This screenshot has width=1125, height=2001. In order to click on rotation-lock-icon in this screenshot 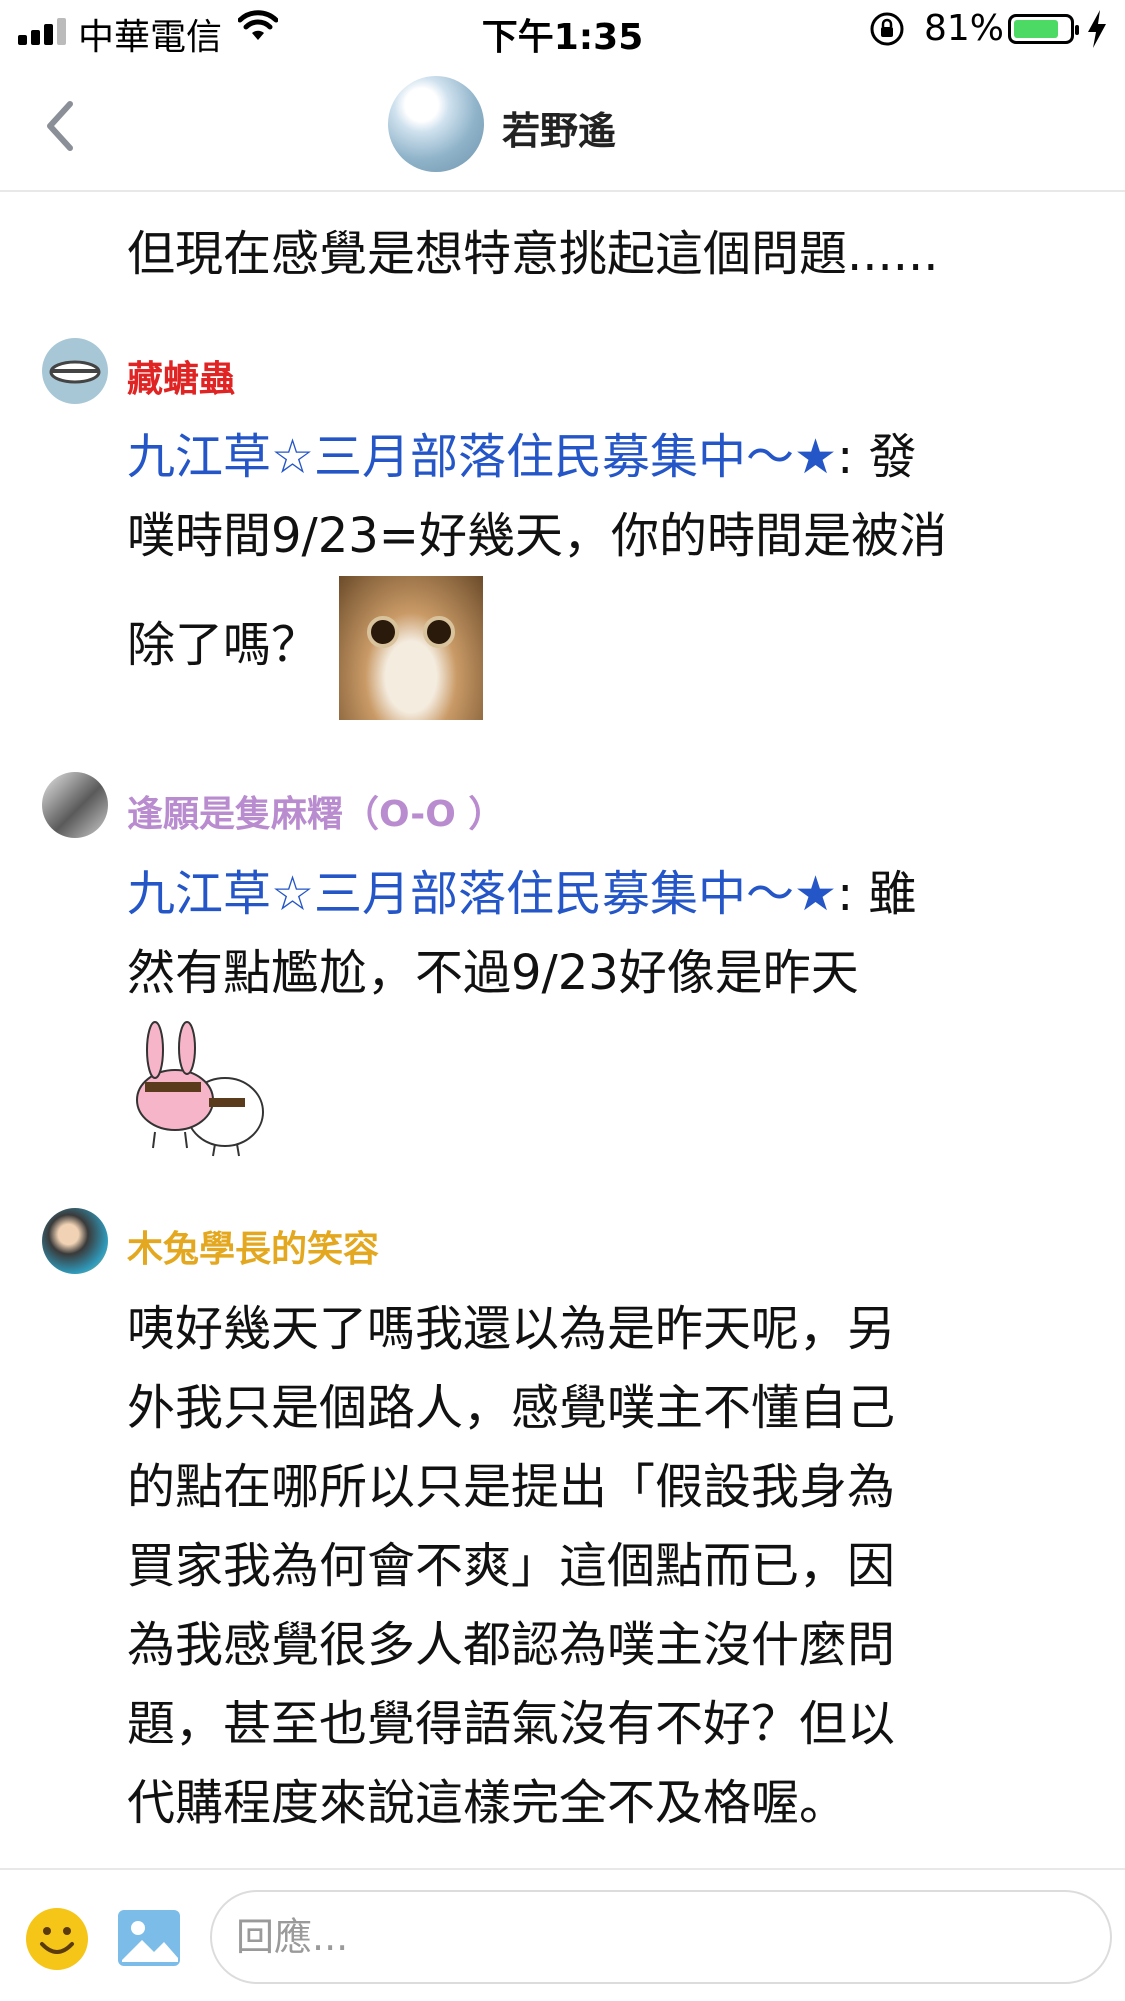, I will do `click(887, 29)`.